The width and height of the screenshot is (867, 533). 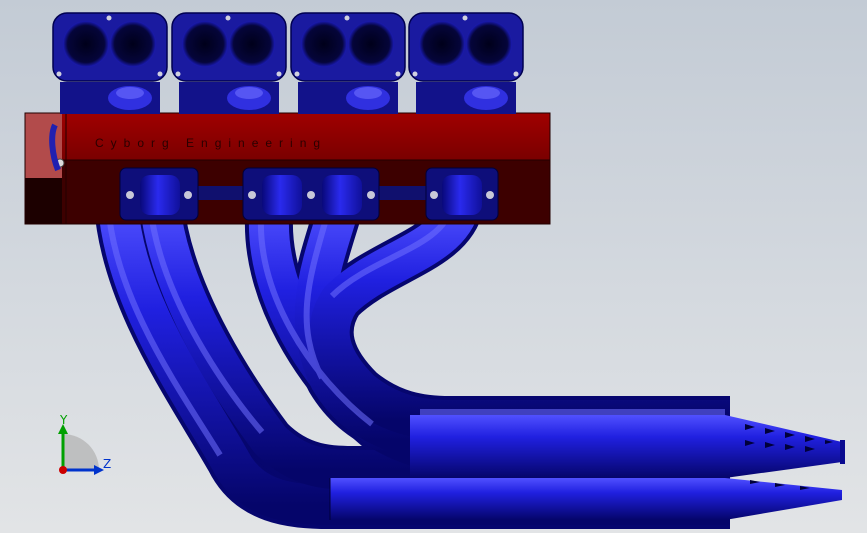 What do you see at coordinates (288, 63) in the screenshot?
I see `throttle-bodies` at bounding box center [288, 63].